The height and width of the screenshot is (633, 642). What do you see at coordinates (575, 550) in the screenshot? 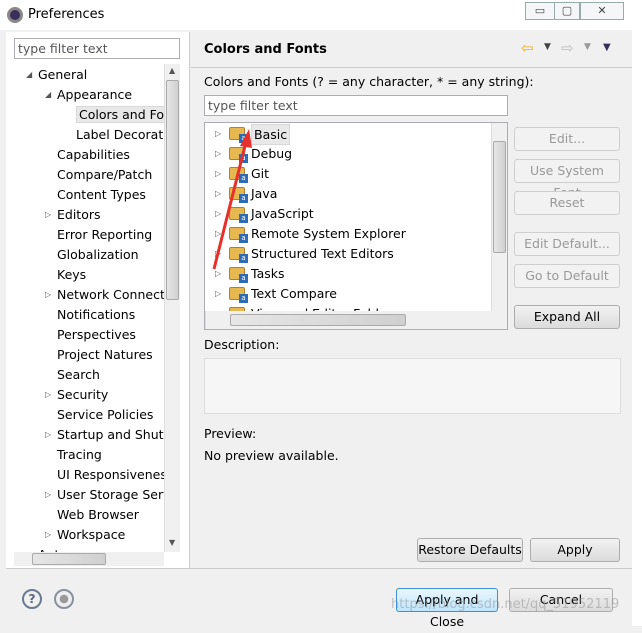
I see `apply-button: Apply` at bounding box center [575, 550].